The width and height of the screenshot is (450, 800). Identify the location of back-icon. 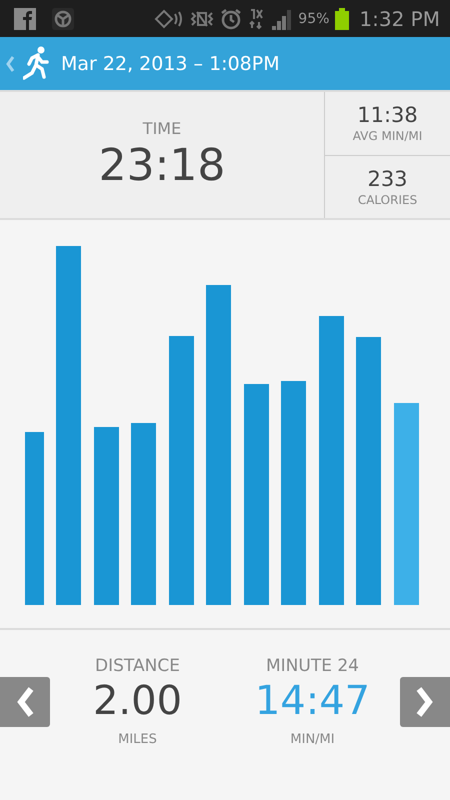
(10, 64).